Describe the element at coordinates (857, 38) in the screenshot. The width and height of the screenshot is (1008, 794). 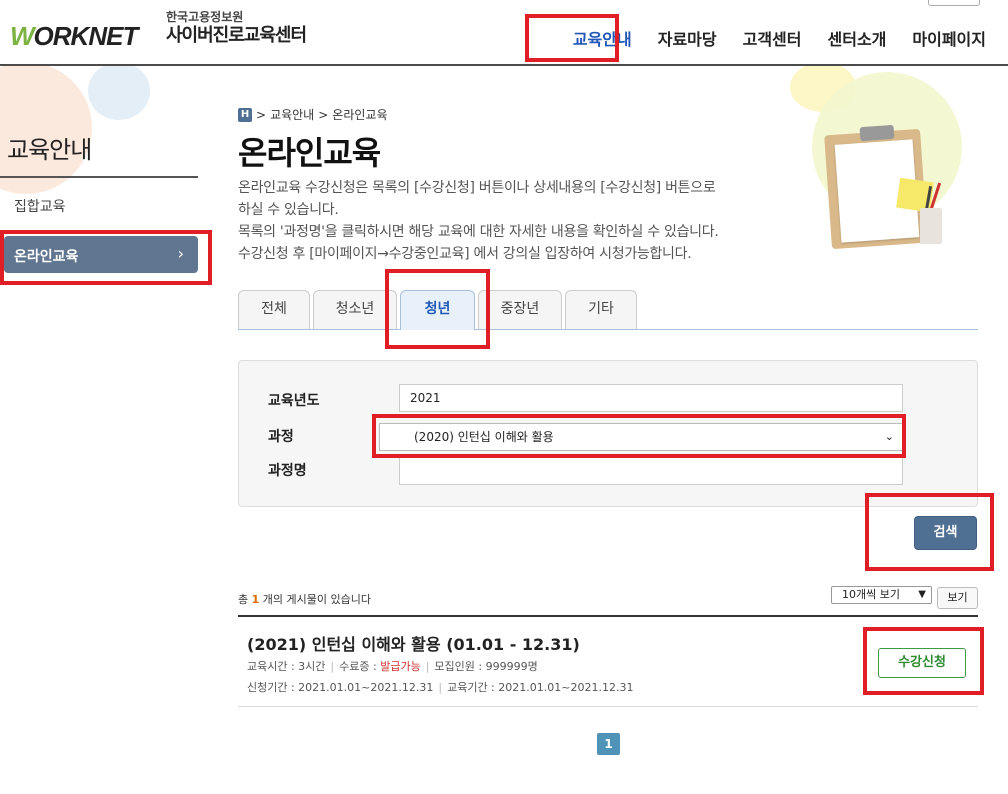
I see `nav-item-about: 센터소개` at that location.